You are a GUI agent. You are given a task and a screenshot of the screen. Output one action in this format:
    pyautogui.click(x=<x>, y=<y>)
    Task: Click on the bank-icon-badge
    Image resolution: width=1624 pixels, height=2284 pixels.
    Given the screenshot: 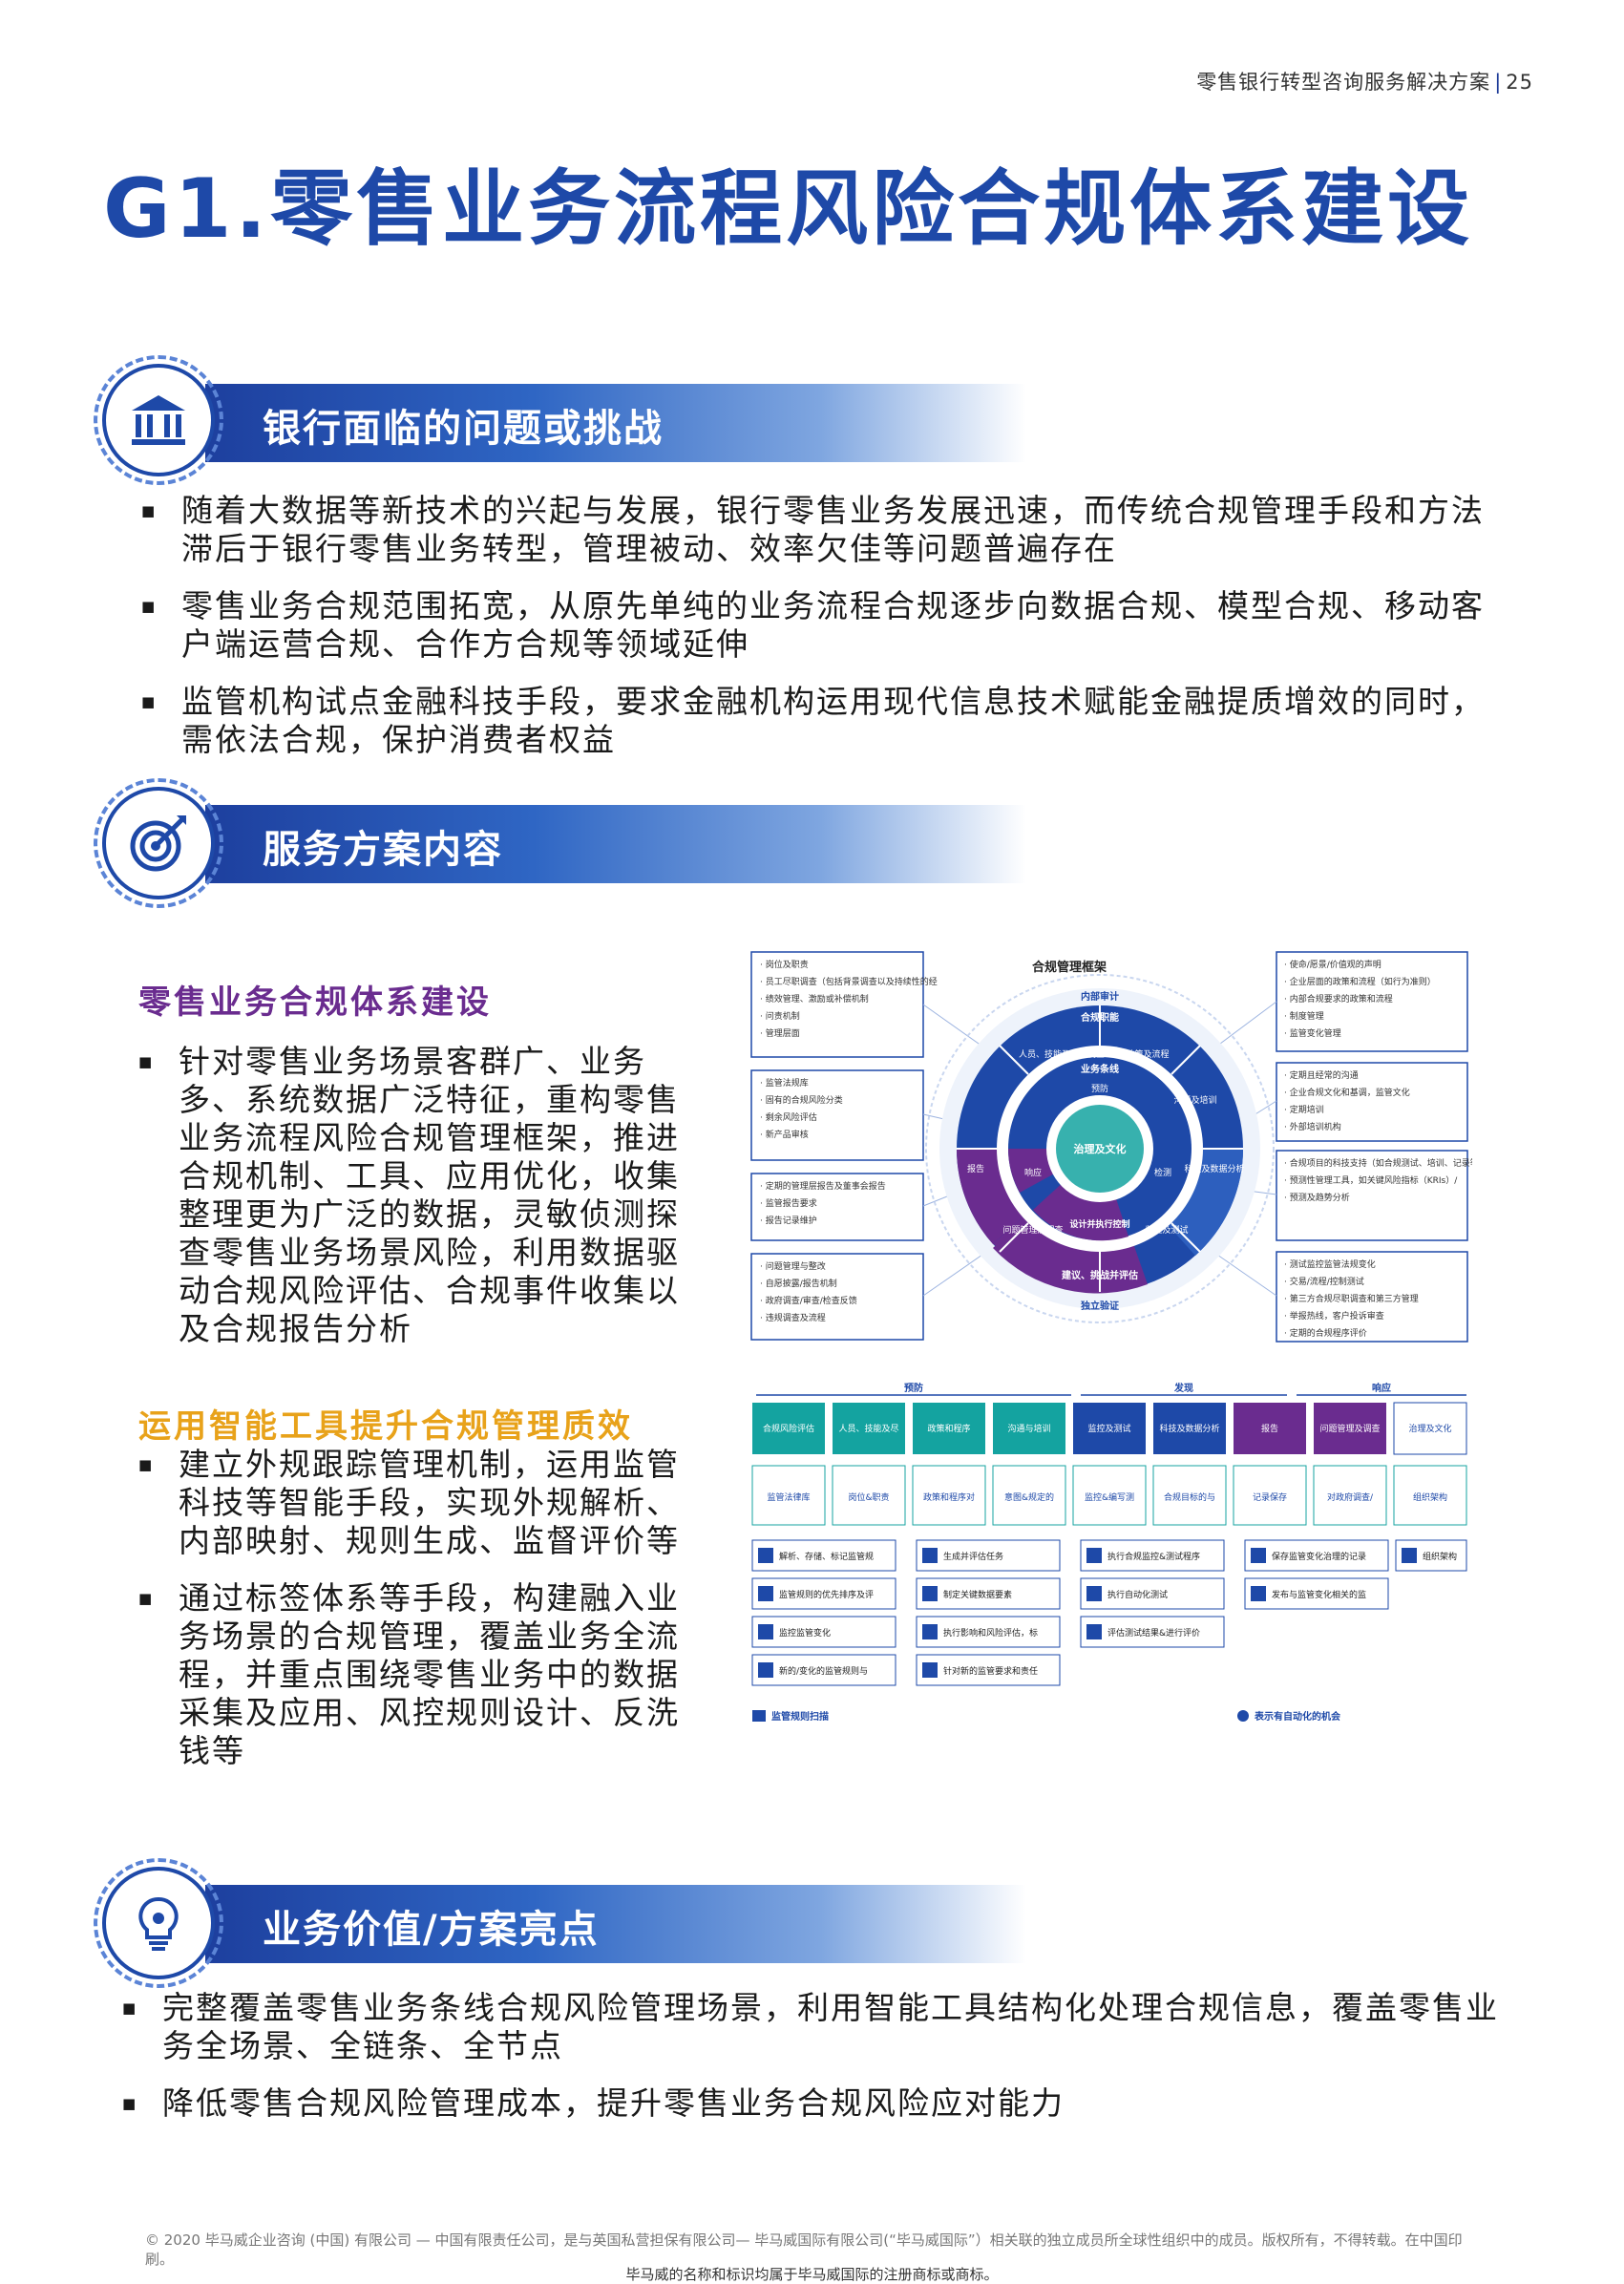 What is the action you would take?
    pyautogui.click(x=158, y=420)
    